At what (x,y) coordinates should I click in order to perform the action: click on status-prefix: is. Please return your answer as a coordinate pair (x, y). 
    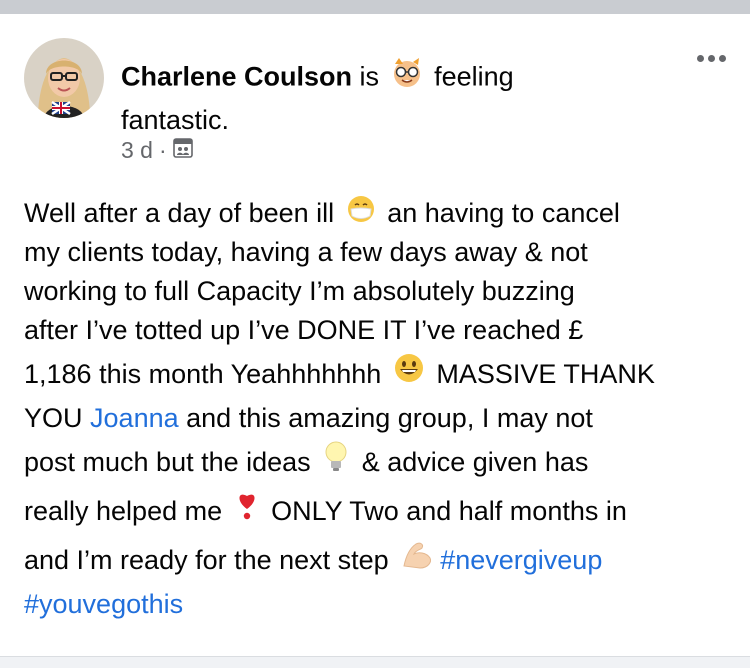
    Looking at the image, I should click on (369, 76).